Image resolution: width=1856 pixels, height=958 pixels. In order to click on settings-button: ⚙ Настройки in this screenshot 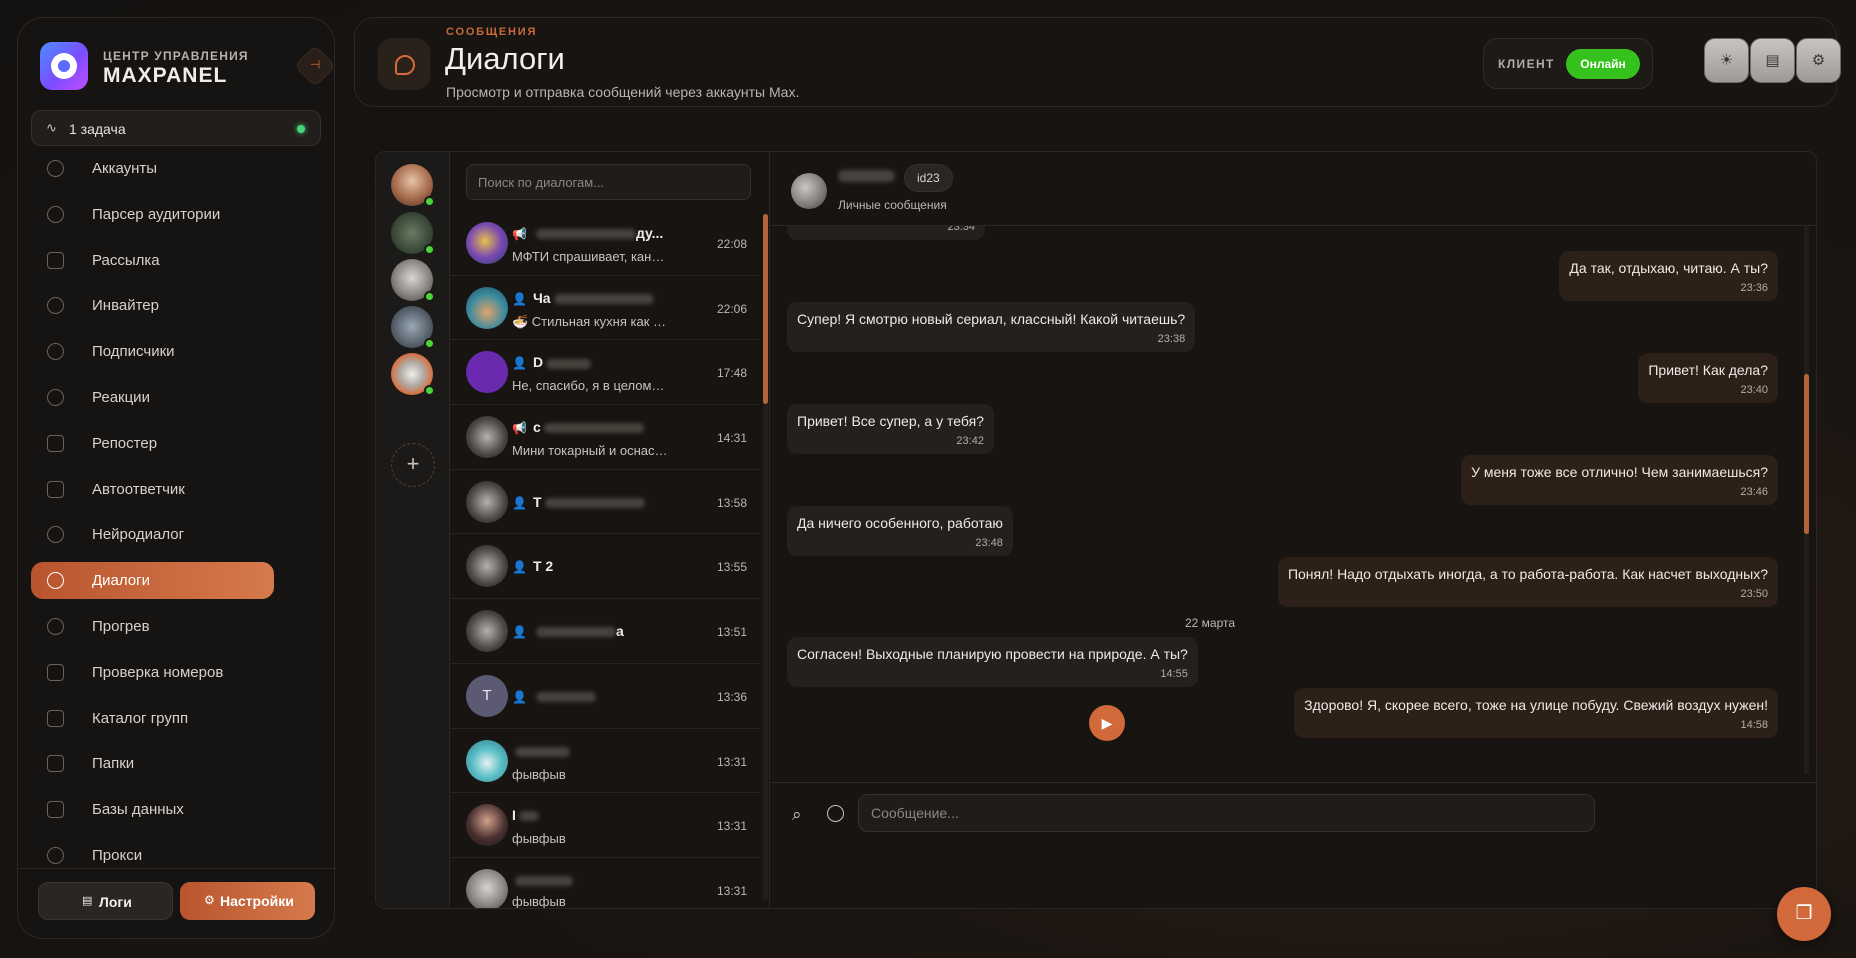, I will do `click(247, 901)`.